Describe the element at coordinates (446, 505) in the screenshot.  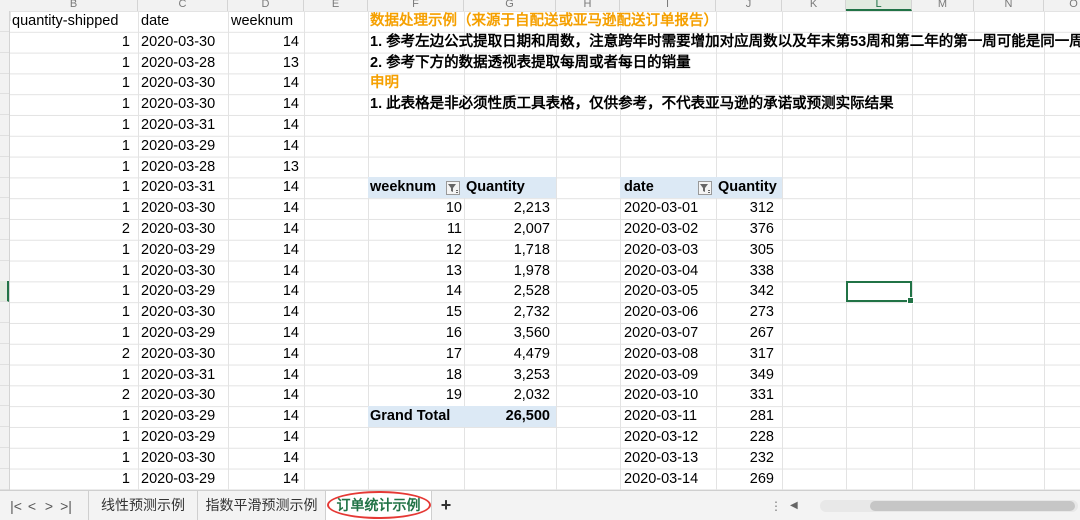
I see `add-sheet-button: +` at that location.